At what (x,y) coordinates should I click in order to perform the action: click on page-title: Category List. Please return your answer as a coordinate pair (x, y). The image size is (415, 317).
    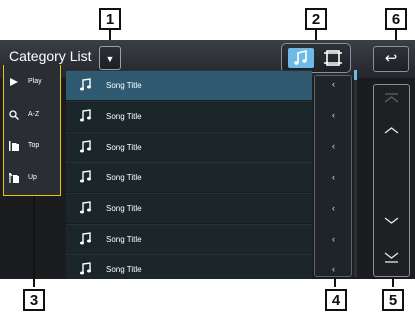
    Looking at the image, I should click on (50, 56).